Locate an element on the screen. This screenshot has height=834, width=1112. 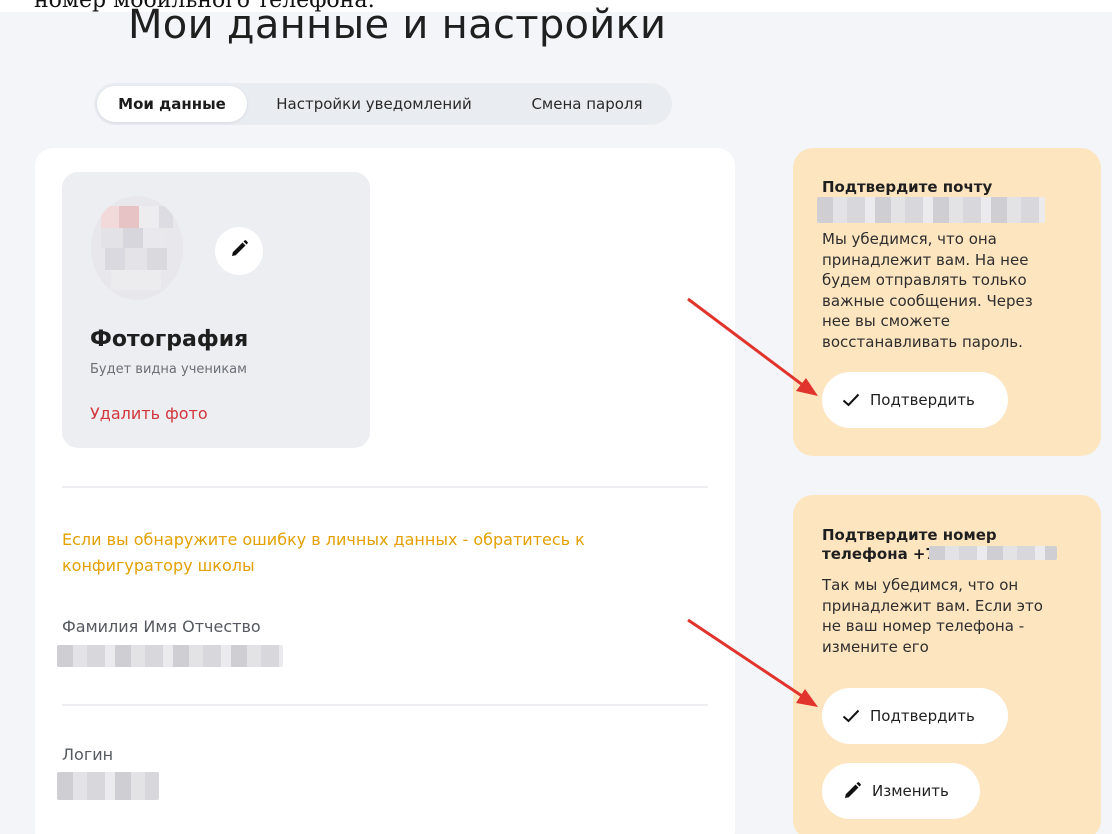
page-title: Мои данные и настройки is located at coordinates (397, 25).